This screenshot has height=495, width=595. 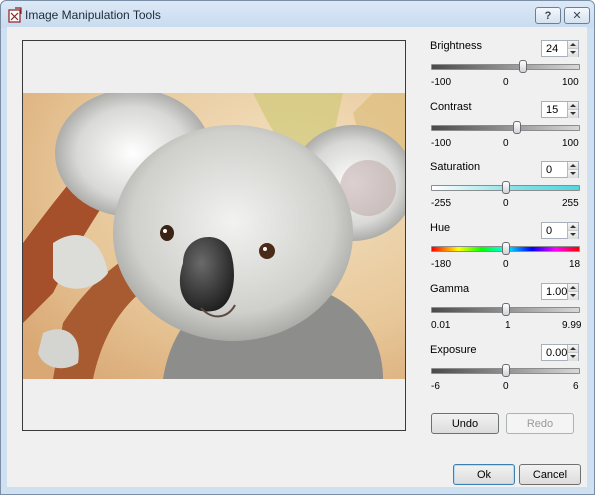 I want to click on brightness-value: 24, so click(x=552, y=49).